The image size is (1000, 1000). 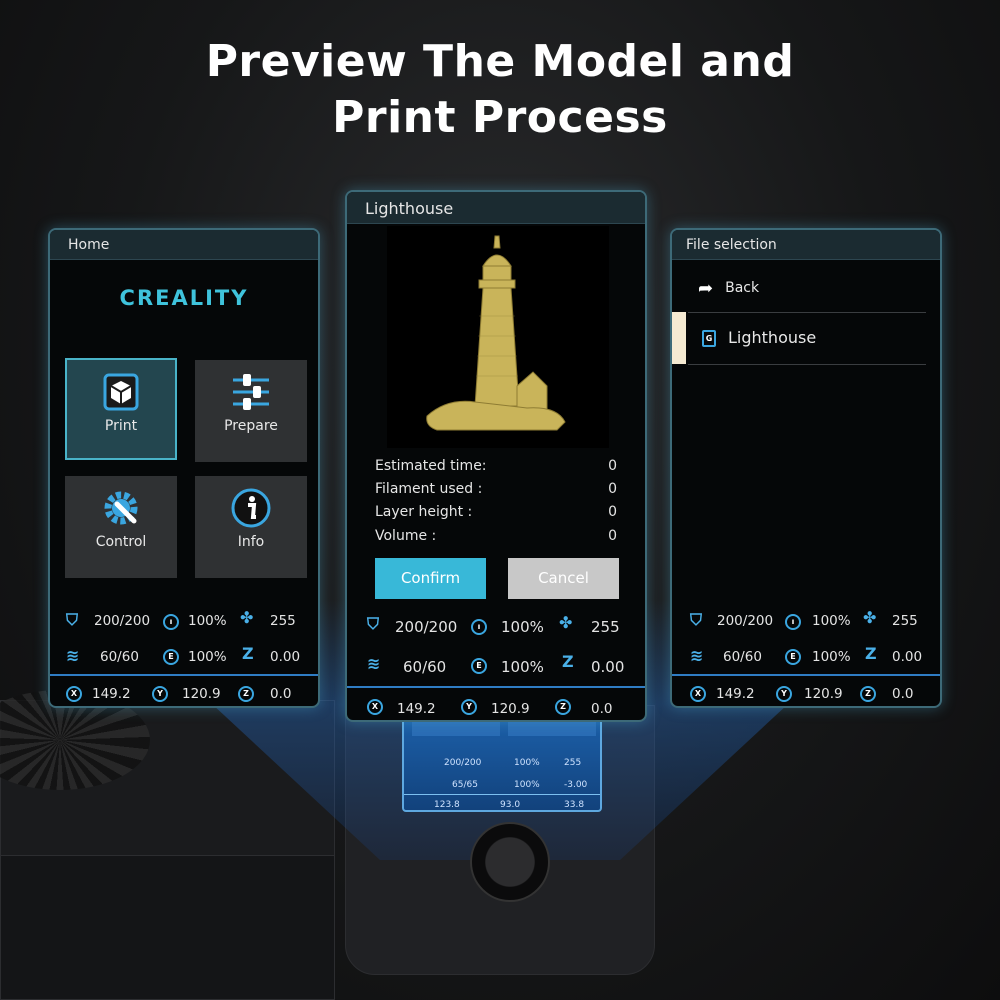 I want to click on device-y: 93.0, so click(x=510, y=805).